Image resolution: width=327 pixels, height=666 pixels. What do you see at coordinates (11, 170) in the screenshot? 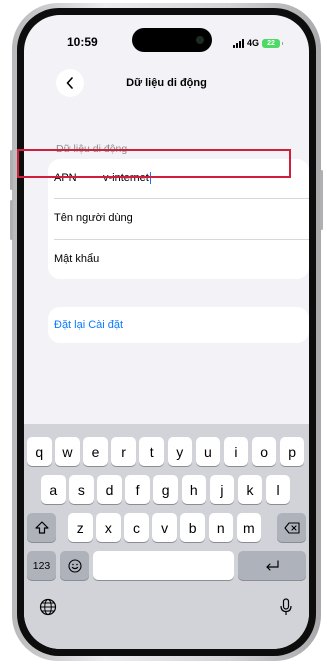
I see `volume-up-button` at bounding box center [11, 170].